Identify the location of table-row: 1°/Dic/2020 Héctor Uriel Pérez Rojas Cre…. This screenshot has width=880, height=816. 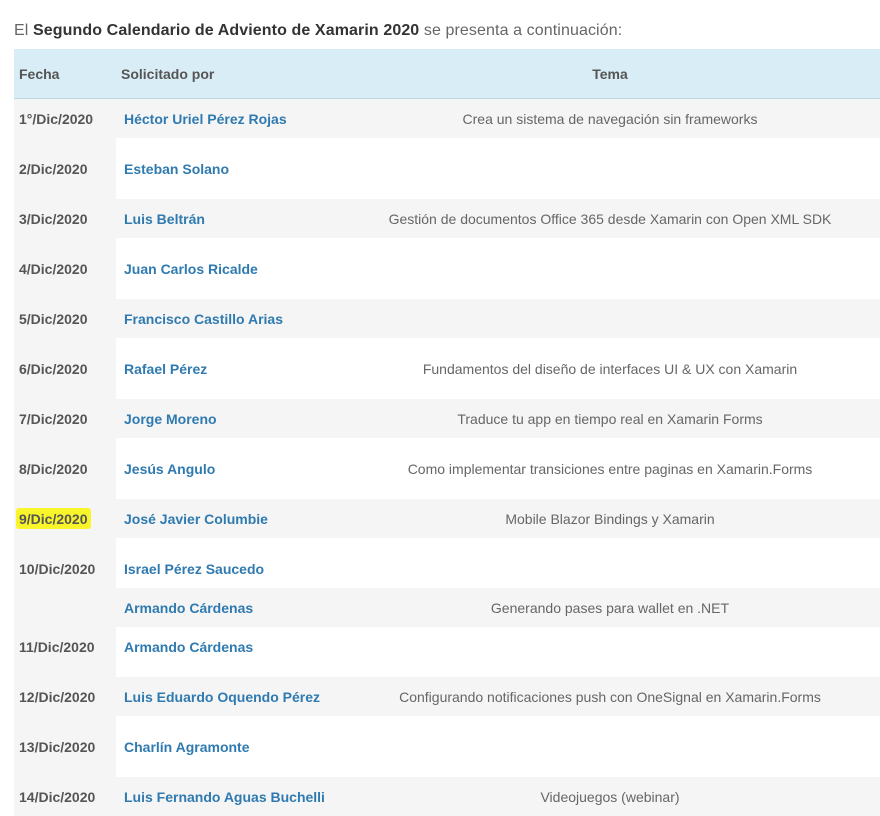
(447, 119).